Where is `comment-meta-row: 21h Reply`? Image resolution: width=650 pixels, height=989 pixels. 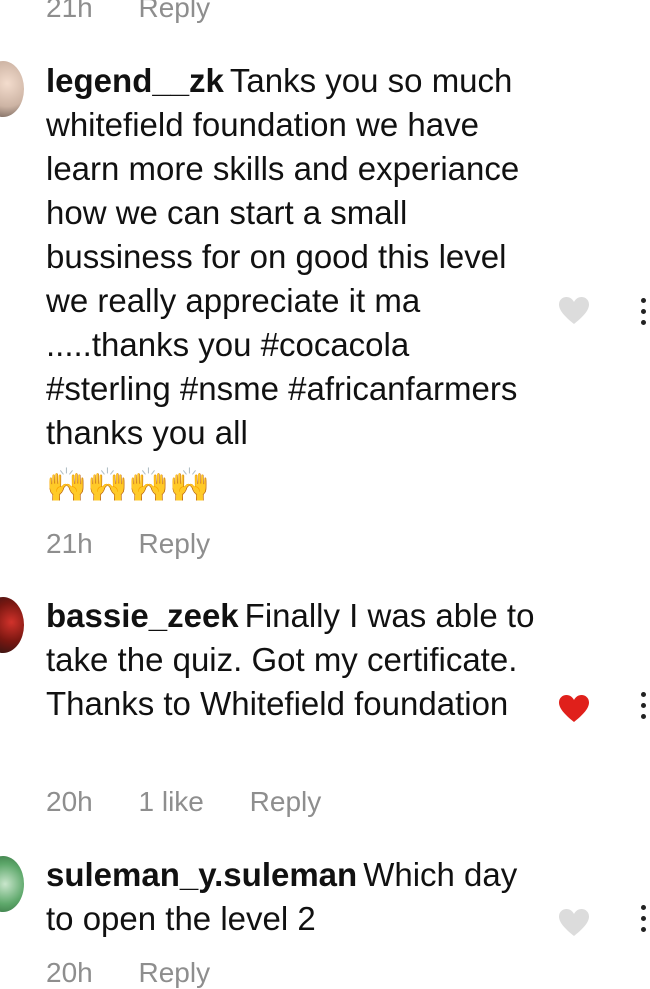
comment-meta-row: 21h Reply is located at coordinates (128, 544).